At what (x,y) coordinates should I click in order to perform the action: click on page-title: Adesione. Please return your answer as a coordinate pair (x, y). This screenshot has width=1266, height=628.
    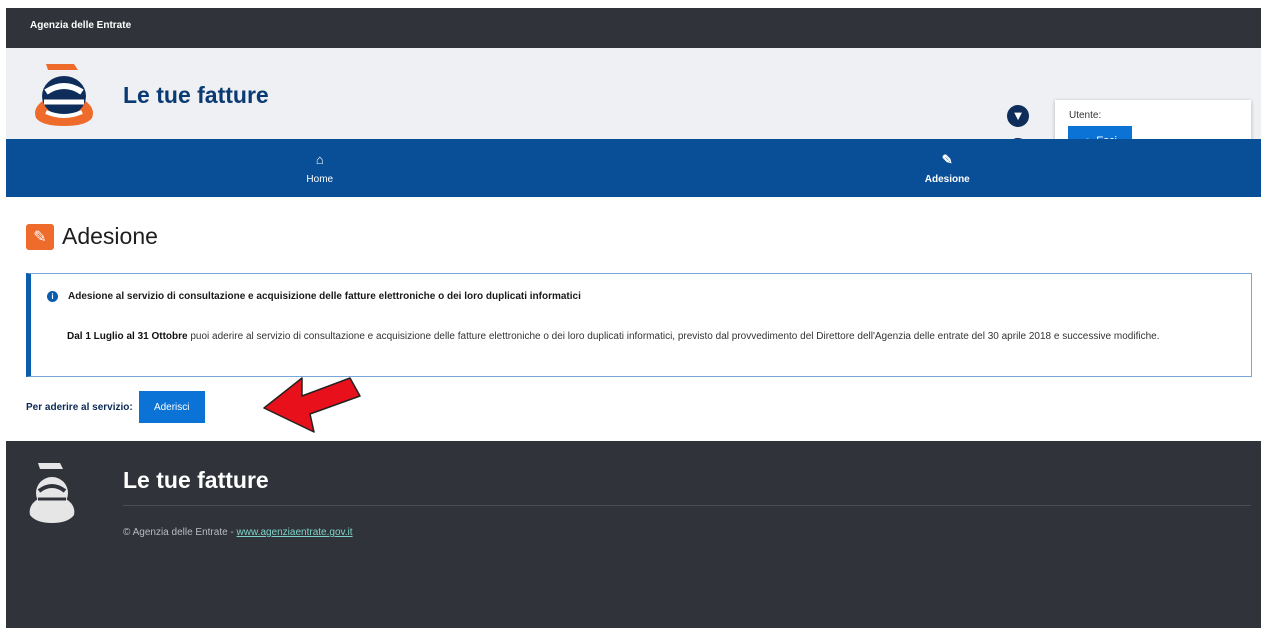
    Looking at the image, I should click on (110, 236).